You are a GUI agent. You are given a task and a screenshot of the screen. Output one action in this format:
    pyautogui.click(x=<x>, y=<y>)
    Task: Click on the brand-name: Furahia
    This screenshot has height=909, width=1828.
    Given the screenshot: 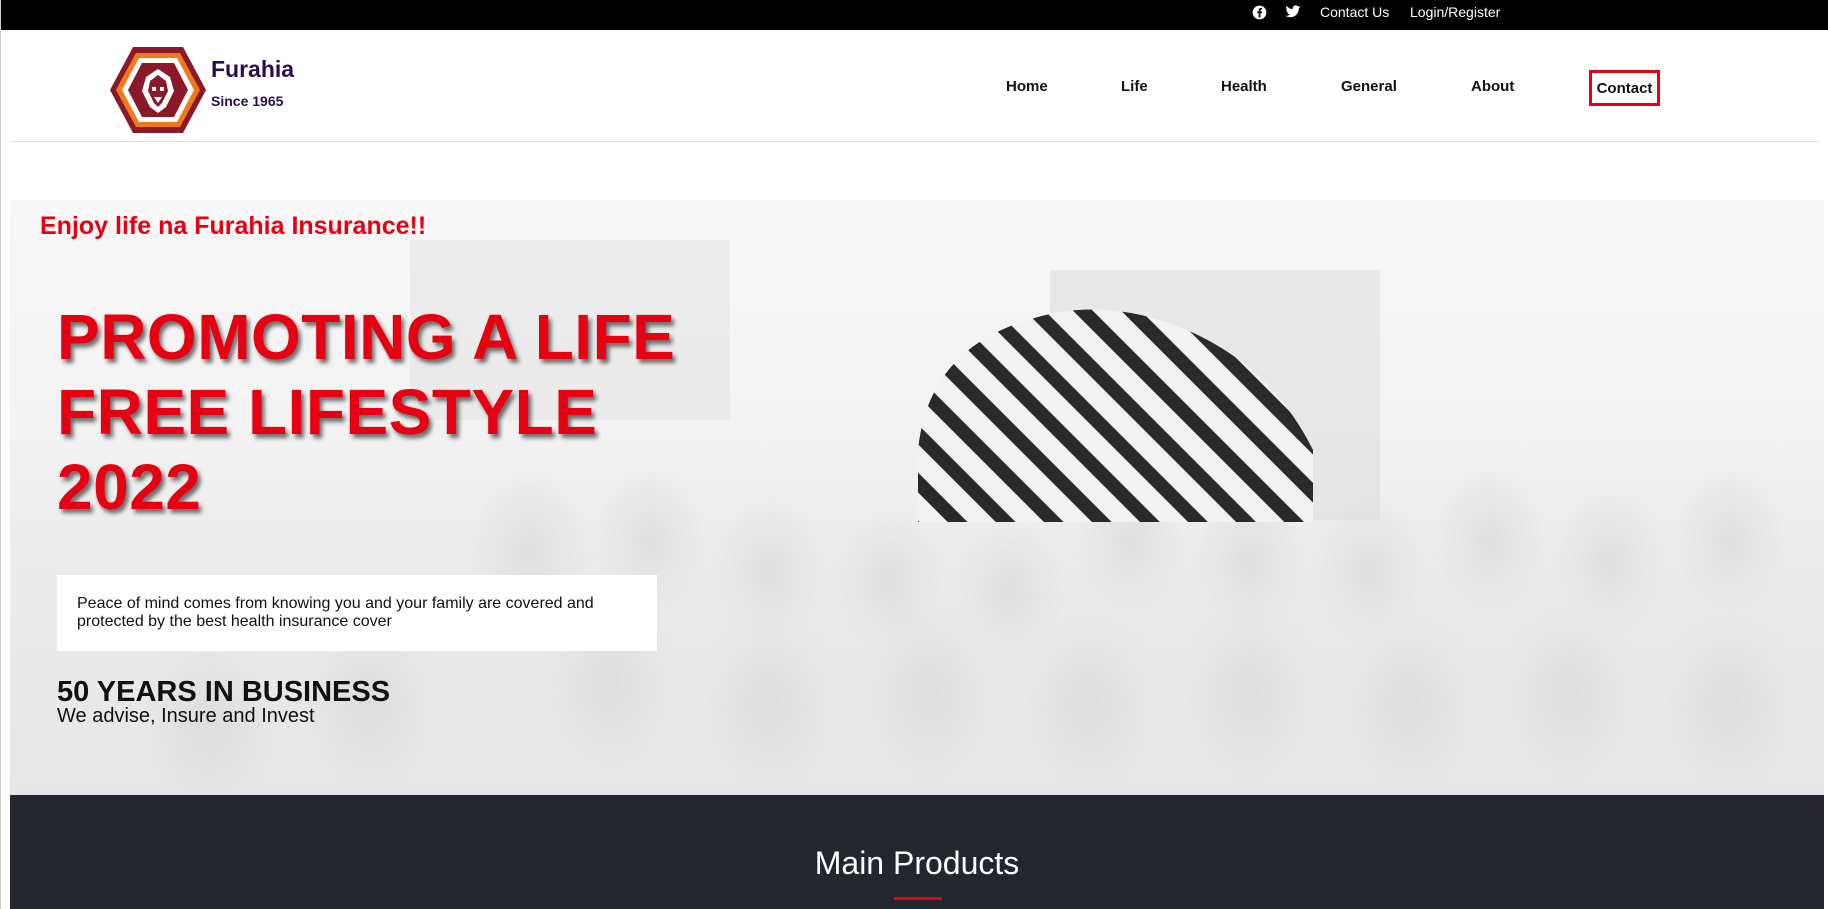 What is the action you would take?
    pyautogui.click(x=252, y=69)
    